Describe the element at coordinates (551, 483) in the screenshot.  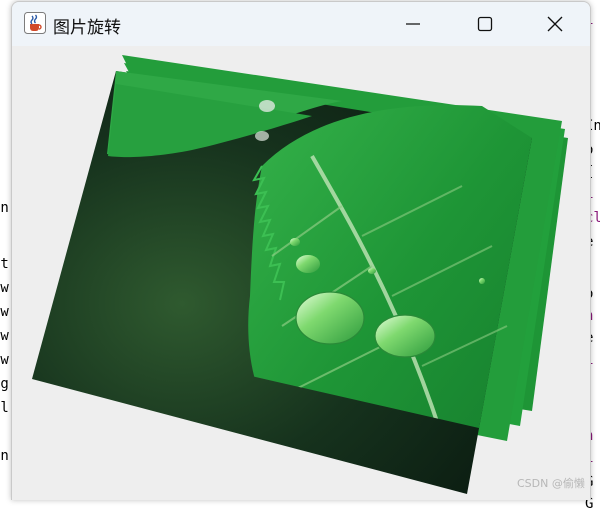
I see `csdn-watermark: CSDN @偷懒` at that location.